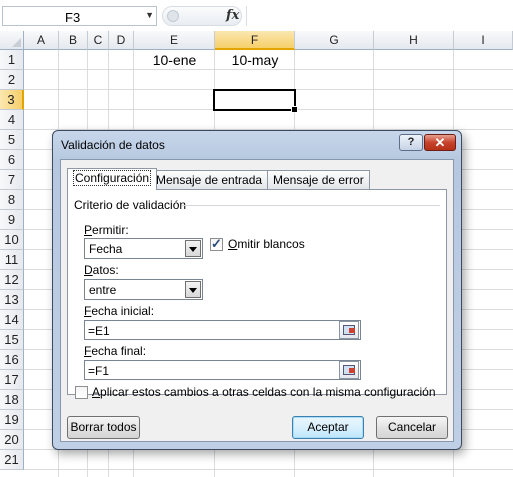 The height and width of the screenshot is (477, 513). What do you see at coordinates (88, 270) in the screenshot?
I see `data-label-key: D` at bounding box center [88, 270].